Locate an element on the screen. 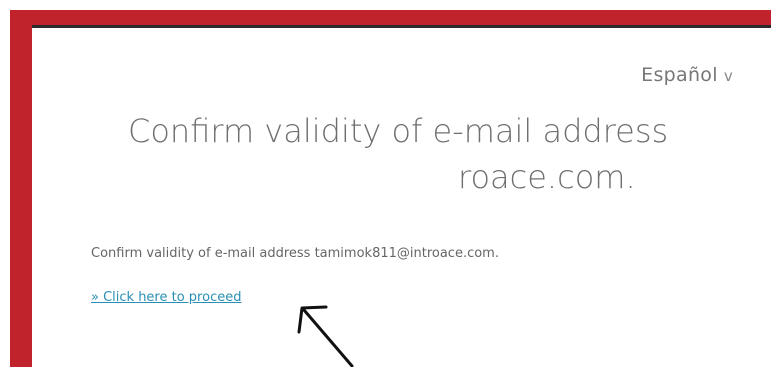 This screenshot has height=367, width=771. chevron-down-icon: v is located at coordinates (728, 76).